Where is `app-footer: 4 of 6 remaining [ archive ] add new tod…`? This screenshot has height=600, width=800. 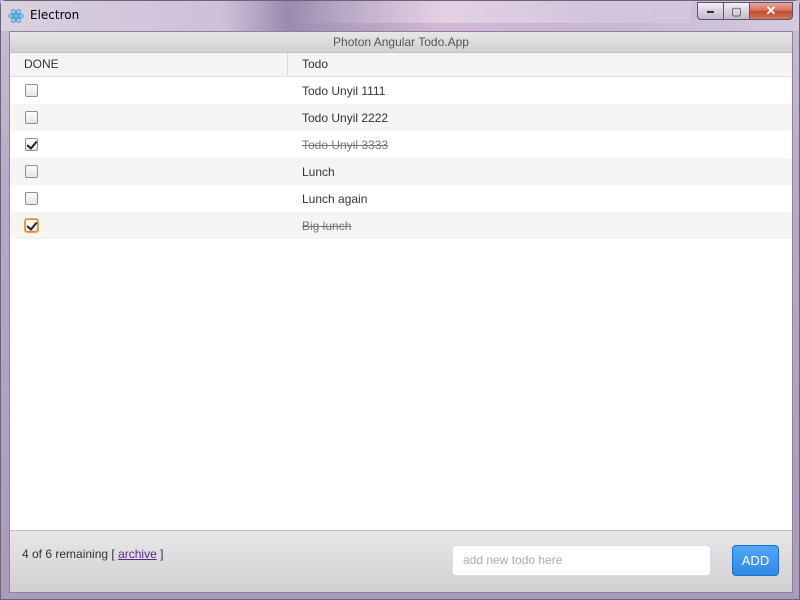 app-footer: 4 of 6 remaining [ archive ] add new tod… is located at coordinates (401, 561).